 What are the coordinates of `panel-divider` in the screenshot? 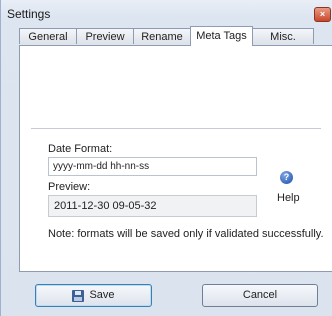 It's located at (176, 128).